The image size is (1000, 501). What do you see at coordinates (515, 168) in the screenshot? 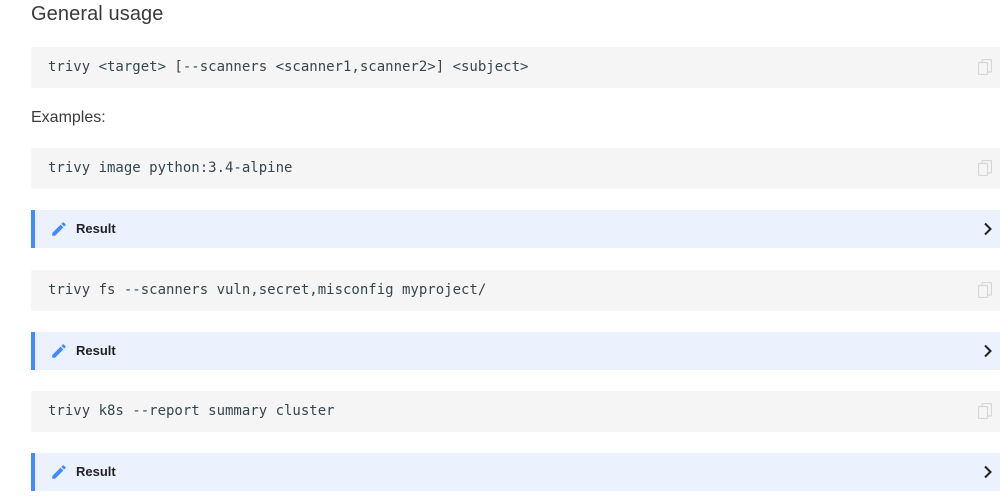
I see `example-code-block: trivy image python:3.4-alpine` at bounding box center [515, 168].